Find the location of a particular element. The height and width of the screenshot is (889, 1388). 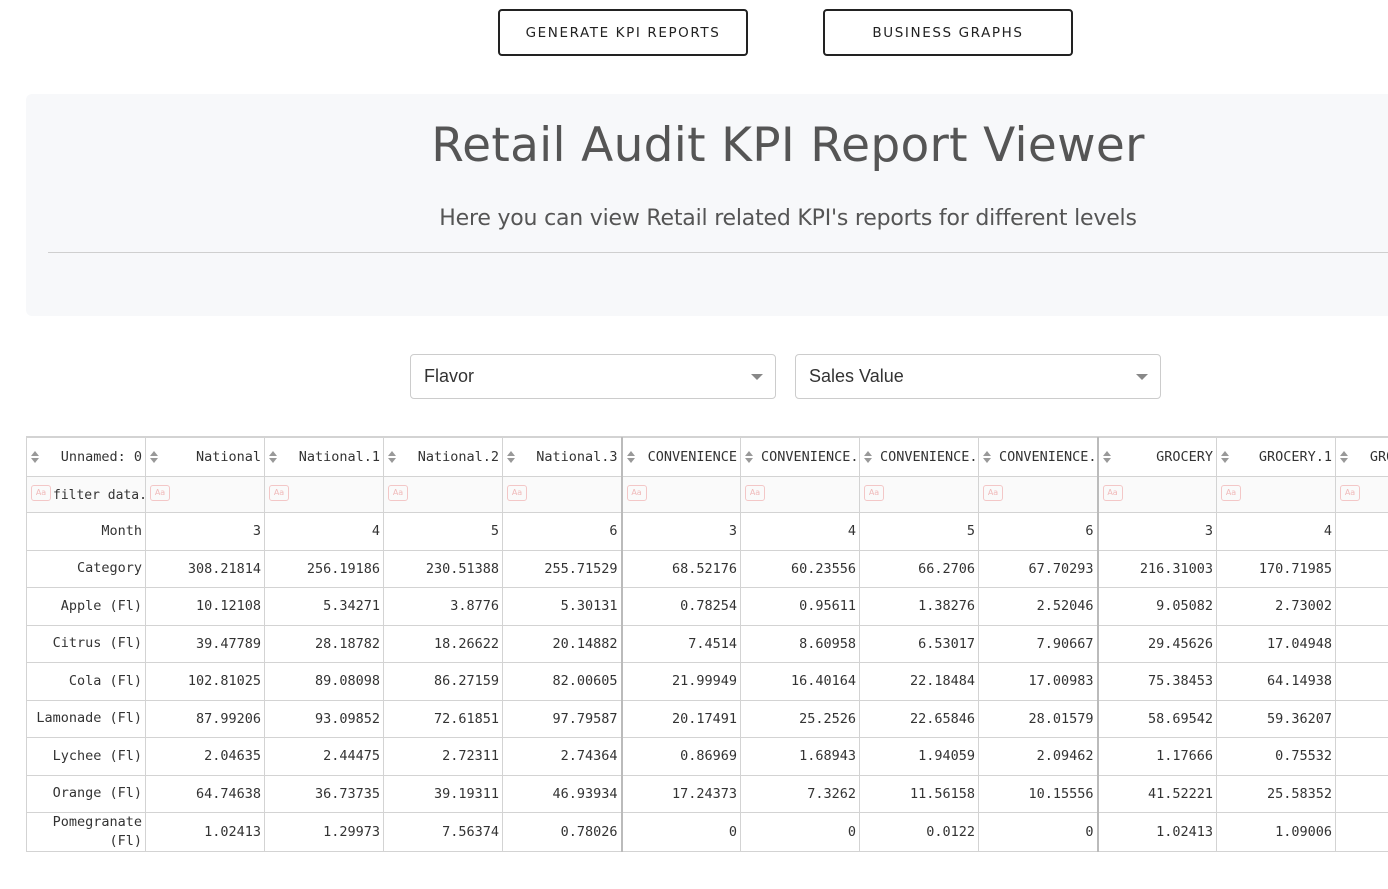

column-header: GROCERY is located at coordinates (1157, 457).